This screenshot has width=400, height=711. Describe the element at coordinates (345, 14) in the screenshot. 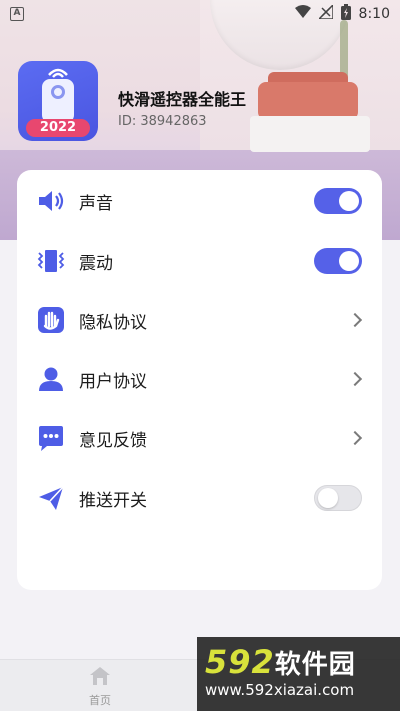

I see `battery-charging-icon` at that location.